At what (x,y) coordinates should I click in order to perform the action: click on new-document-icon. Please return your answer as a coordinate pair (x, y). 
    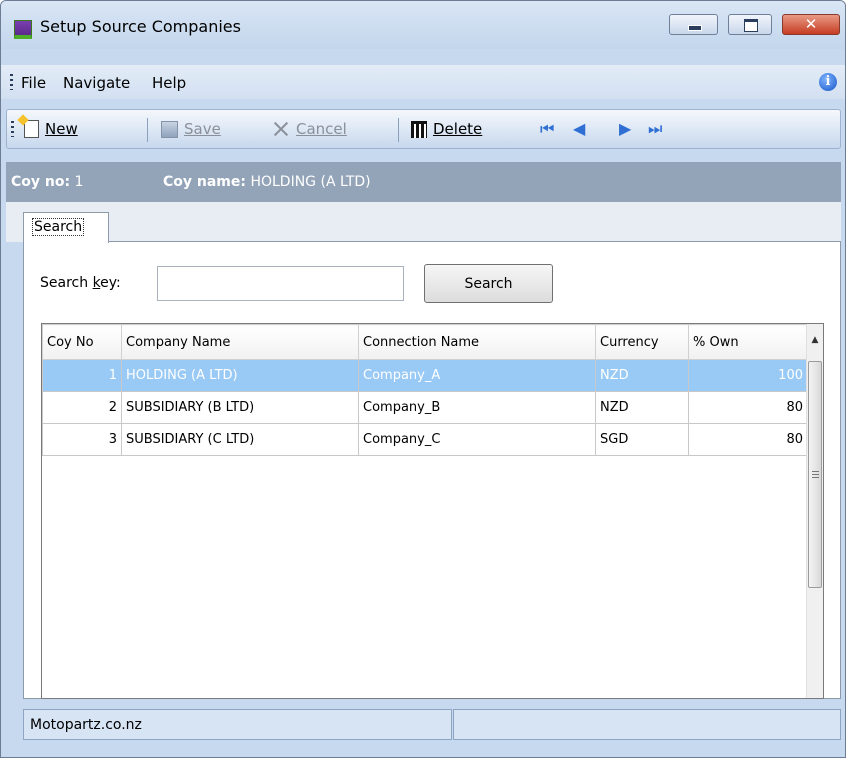
    Looking at the image, I should click on (31, 129).